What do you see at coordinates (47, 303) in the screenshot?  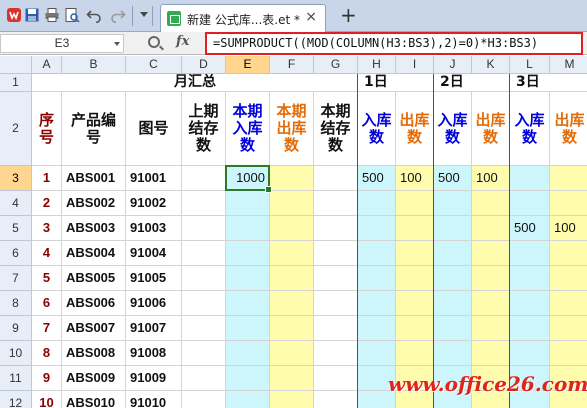 I see `cell-a8: 6` at bounding box center [47, 303].